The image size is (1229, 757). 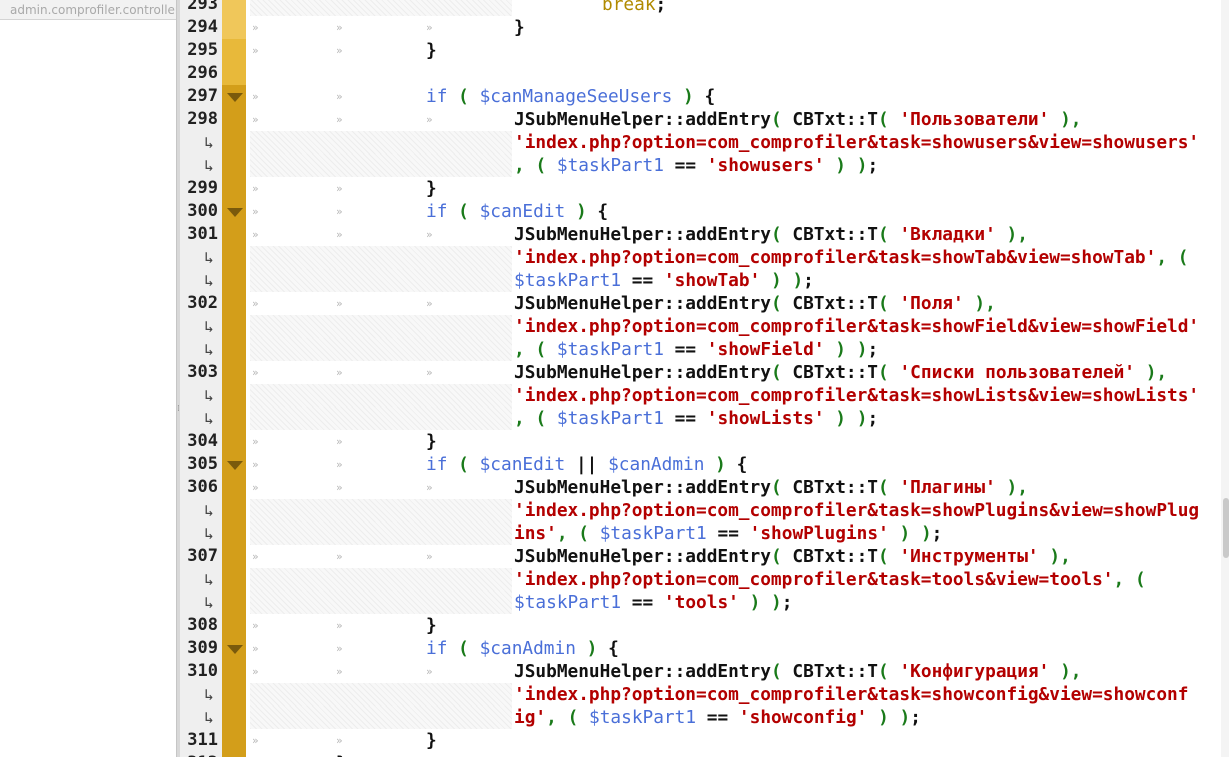 I want to click on code-token: ==, so click(x=728, y=533).